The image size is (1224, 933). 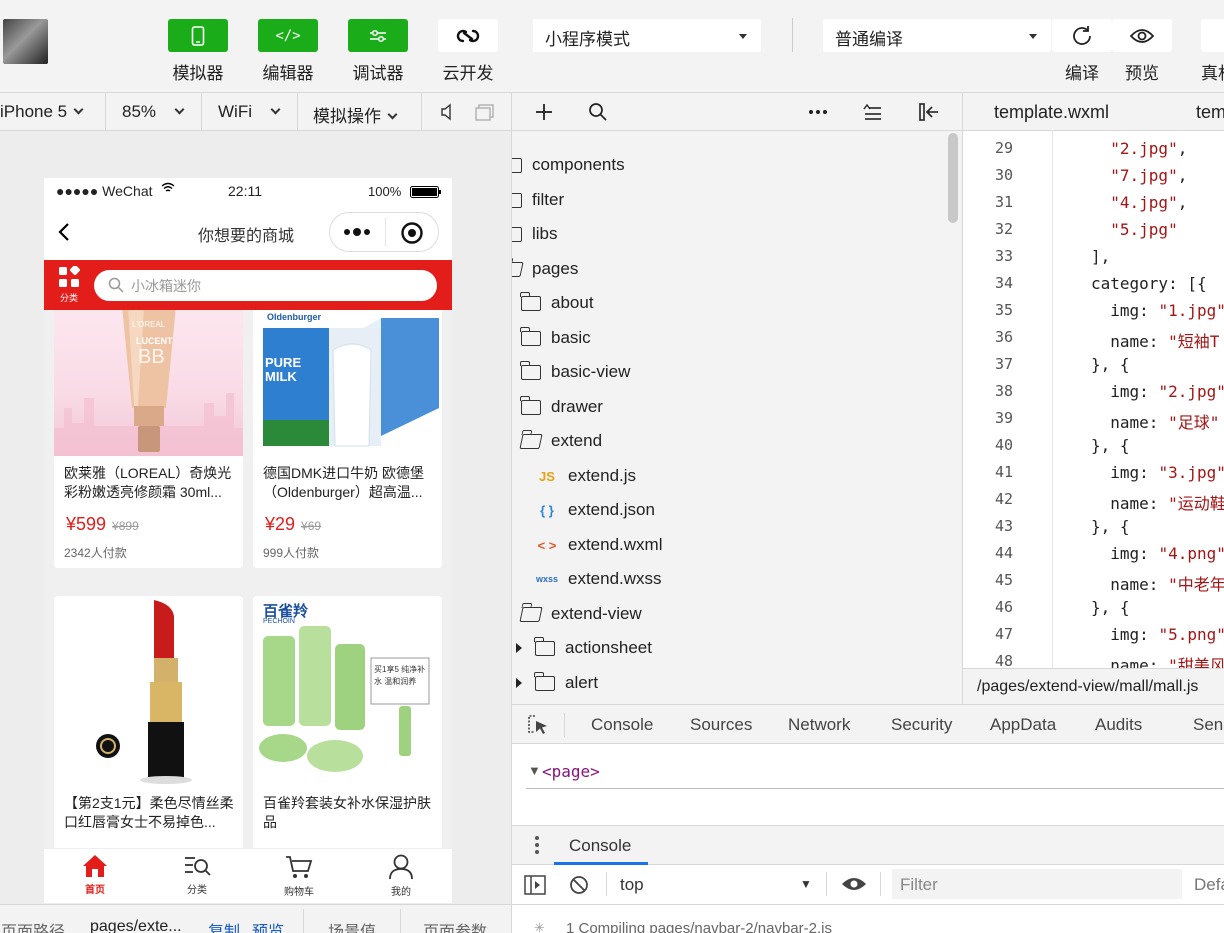 What do you see at coordinates (347, 722) in the screenshot?
I see `product-card: 百雀羚 PECHOIN 买1享5 纯净补水 温和润养 百雀羚套装女补水保湿护肤品` at bounding box center [347, 722].